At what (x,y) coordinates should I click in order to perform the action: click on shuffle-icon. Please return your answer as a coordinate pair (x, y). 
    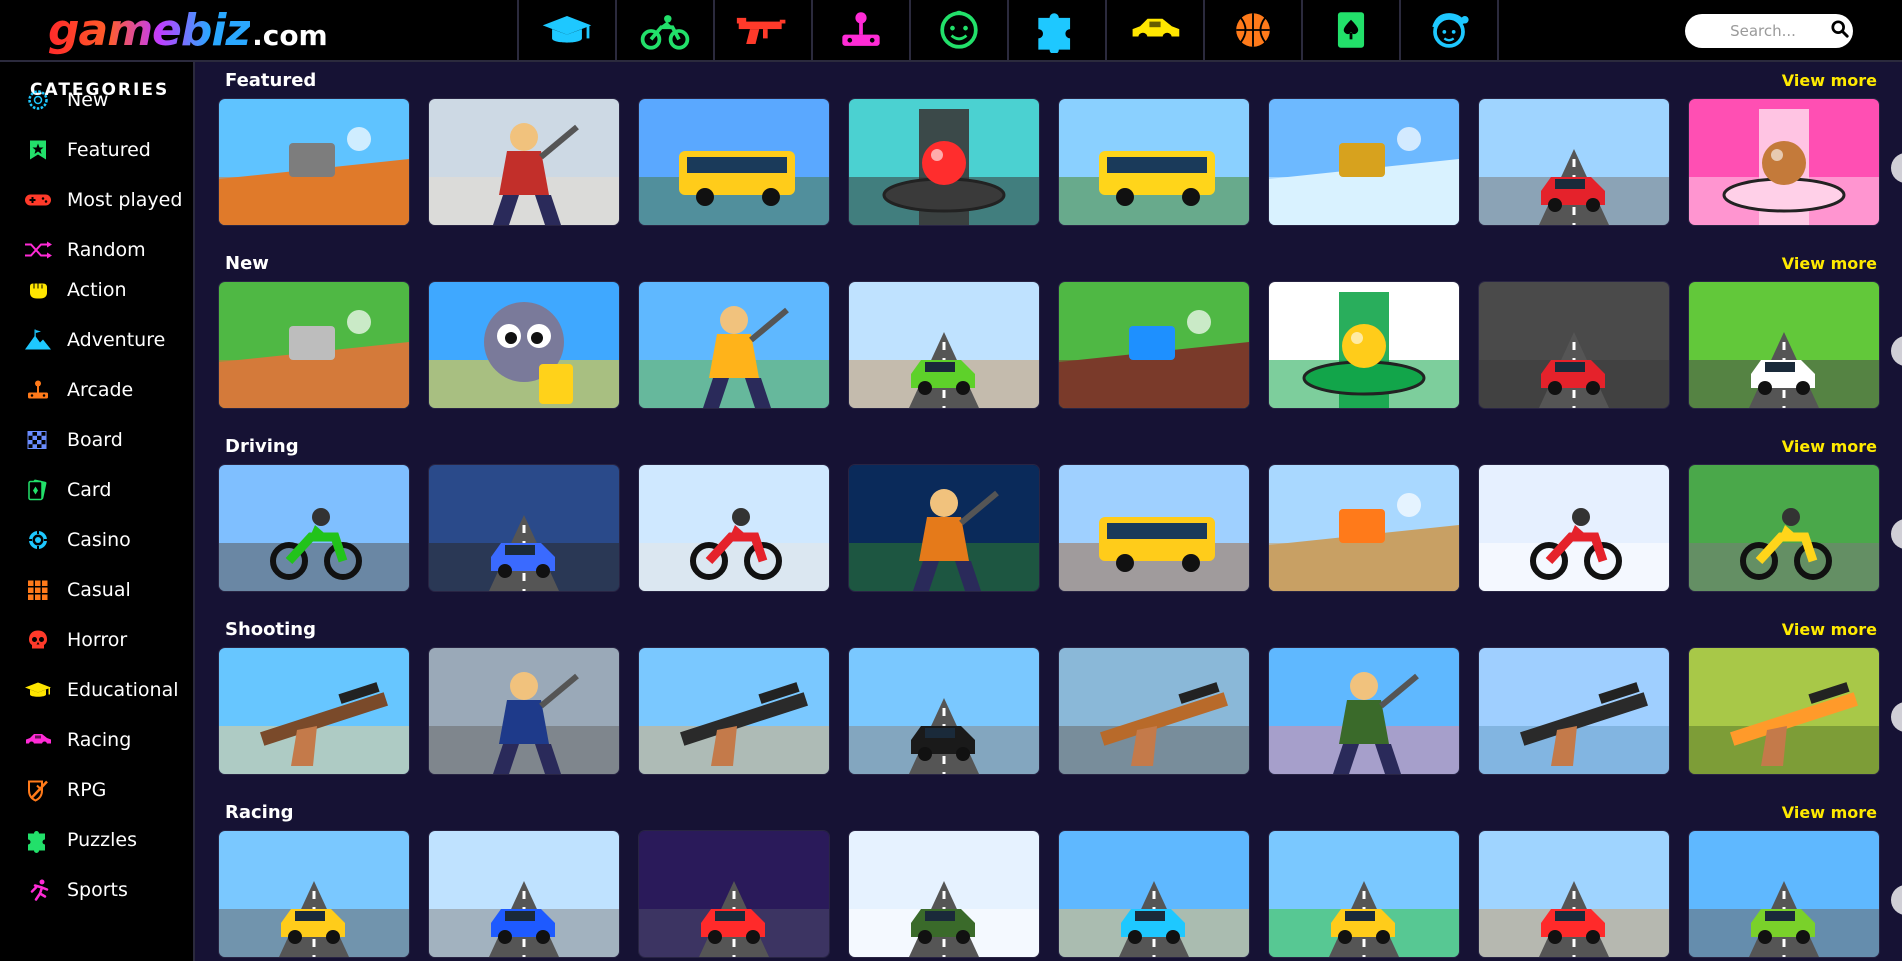
    Looking at the image, I should click on (38, 250).